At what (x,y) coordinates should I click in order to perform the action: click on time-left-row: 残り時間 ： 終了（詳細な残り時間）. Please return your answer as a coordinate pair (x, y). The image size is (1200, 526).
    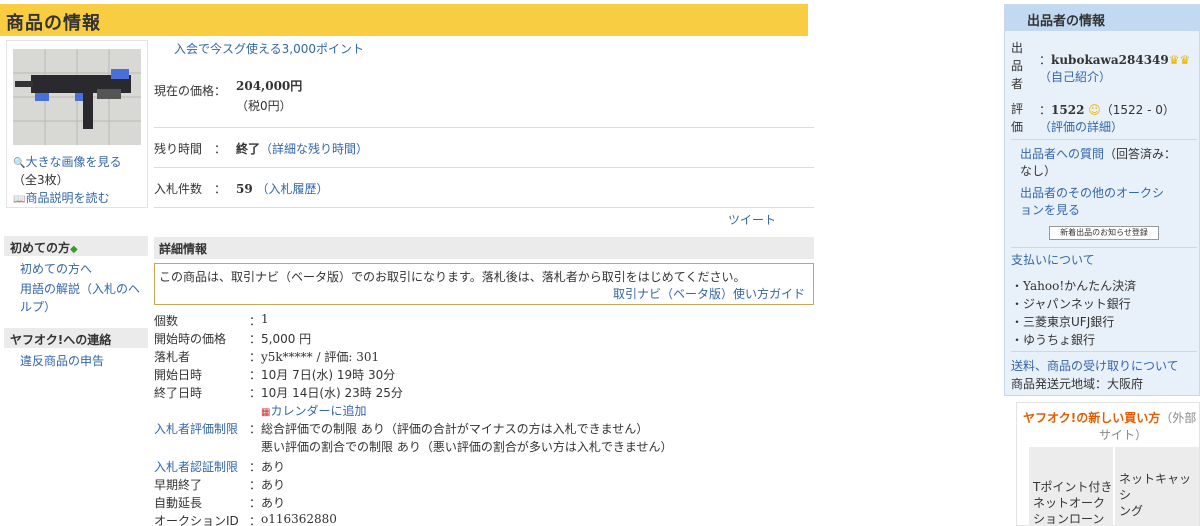
    Looking at the image, I should click on (484, 148).